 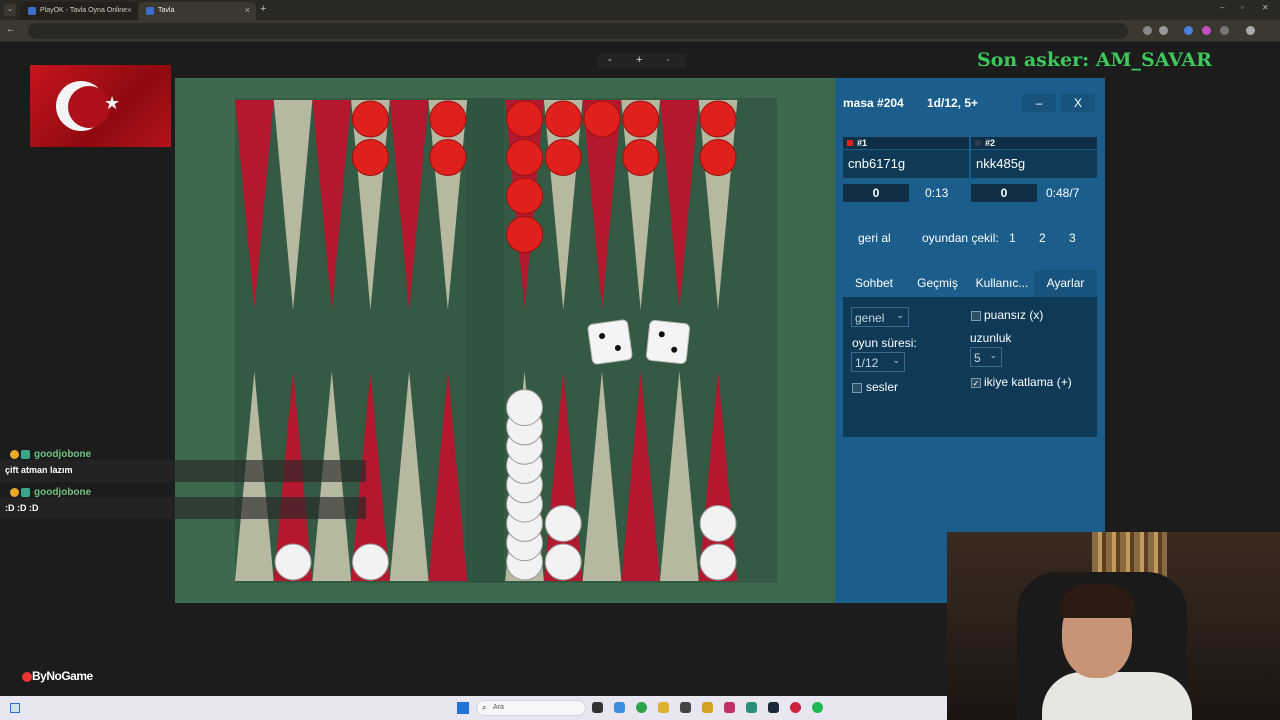 What do you see at coordinates (937, 283) in the screenshot?
I see `tab-gecmis: Geçmiş` at bounding box center [937, 283].